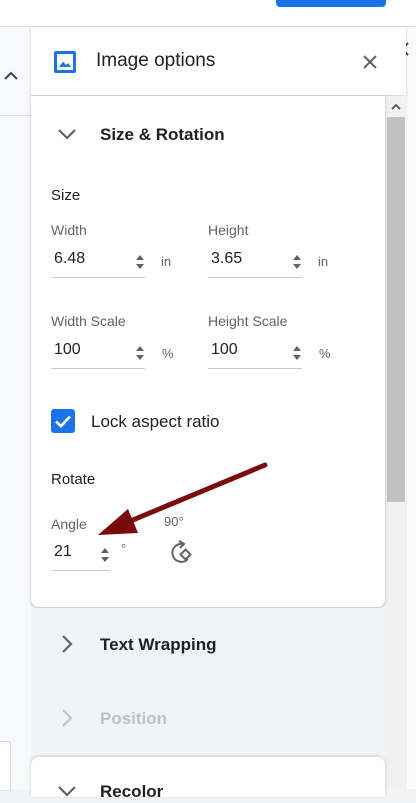 The width and height of the screenshot is (416, 803). Describe the element at coordinates (15, 115) in the screenshot. I see `divider` at that location.